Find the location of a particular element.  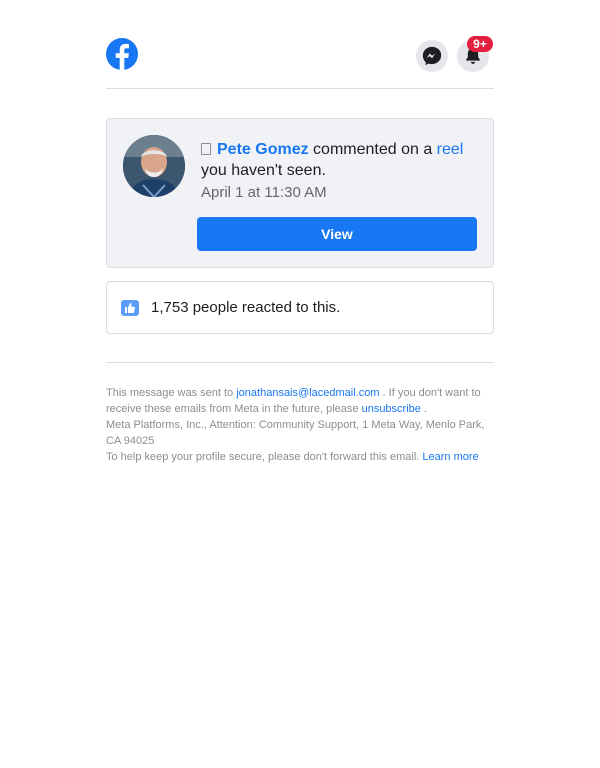

avatar is located at coordinates (154, 166).